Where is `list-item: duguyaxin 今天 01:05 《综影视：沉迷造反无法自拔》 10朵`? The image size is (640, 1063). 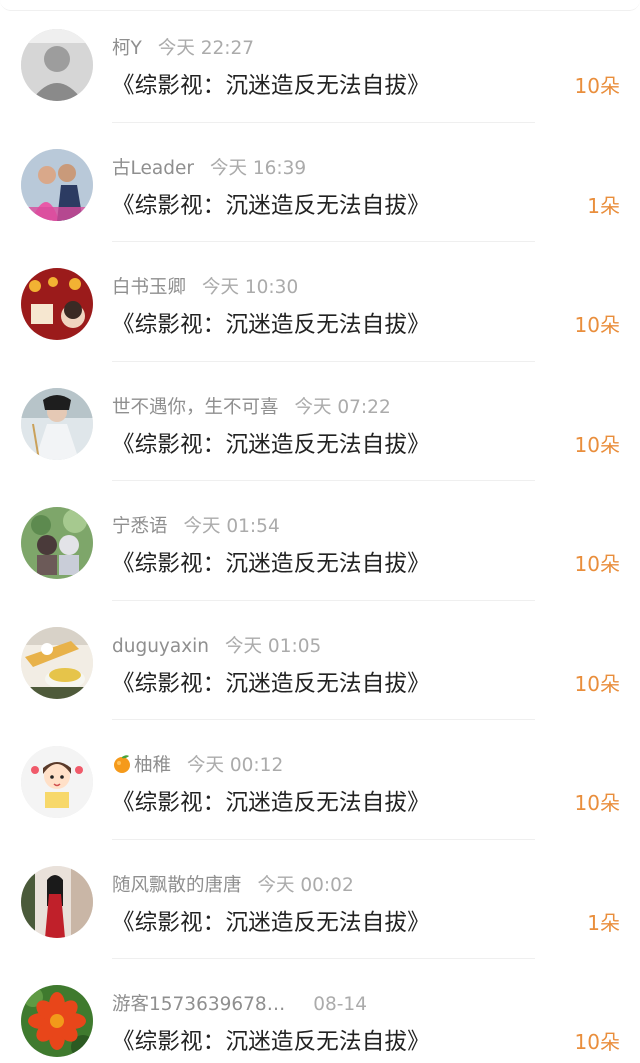
list-item: duguyaxin 今天 01:05 《综影视：沉迷造反无法自拔》 10朵 is located at coordinates (320, 660).